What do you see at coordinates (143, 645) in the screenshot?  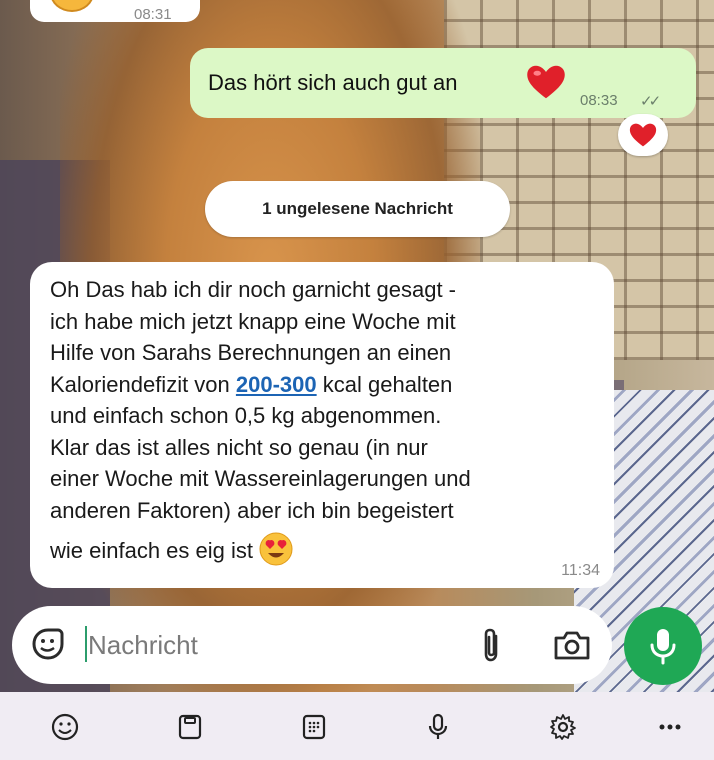 I see `message-input-placeholder: Nachricht` at bounding box center [143, 645].